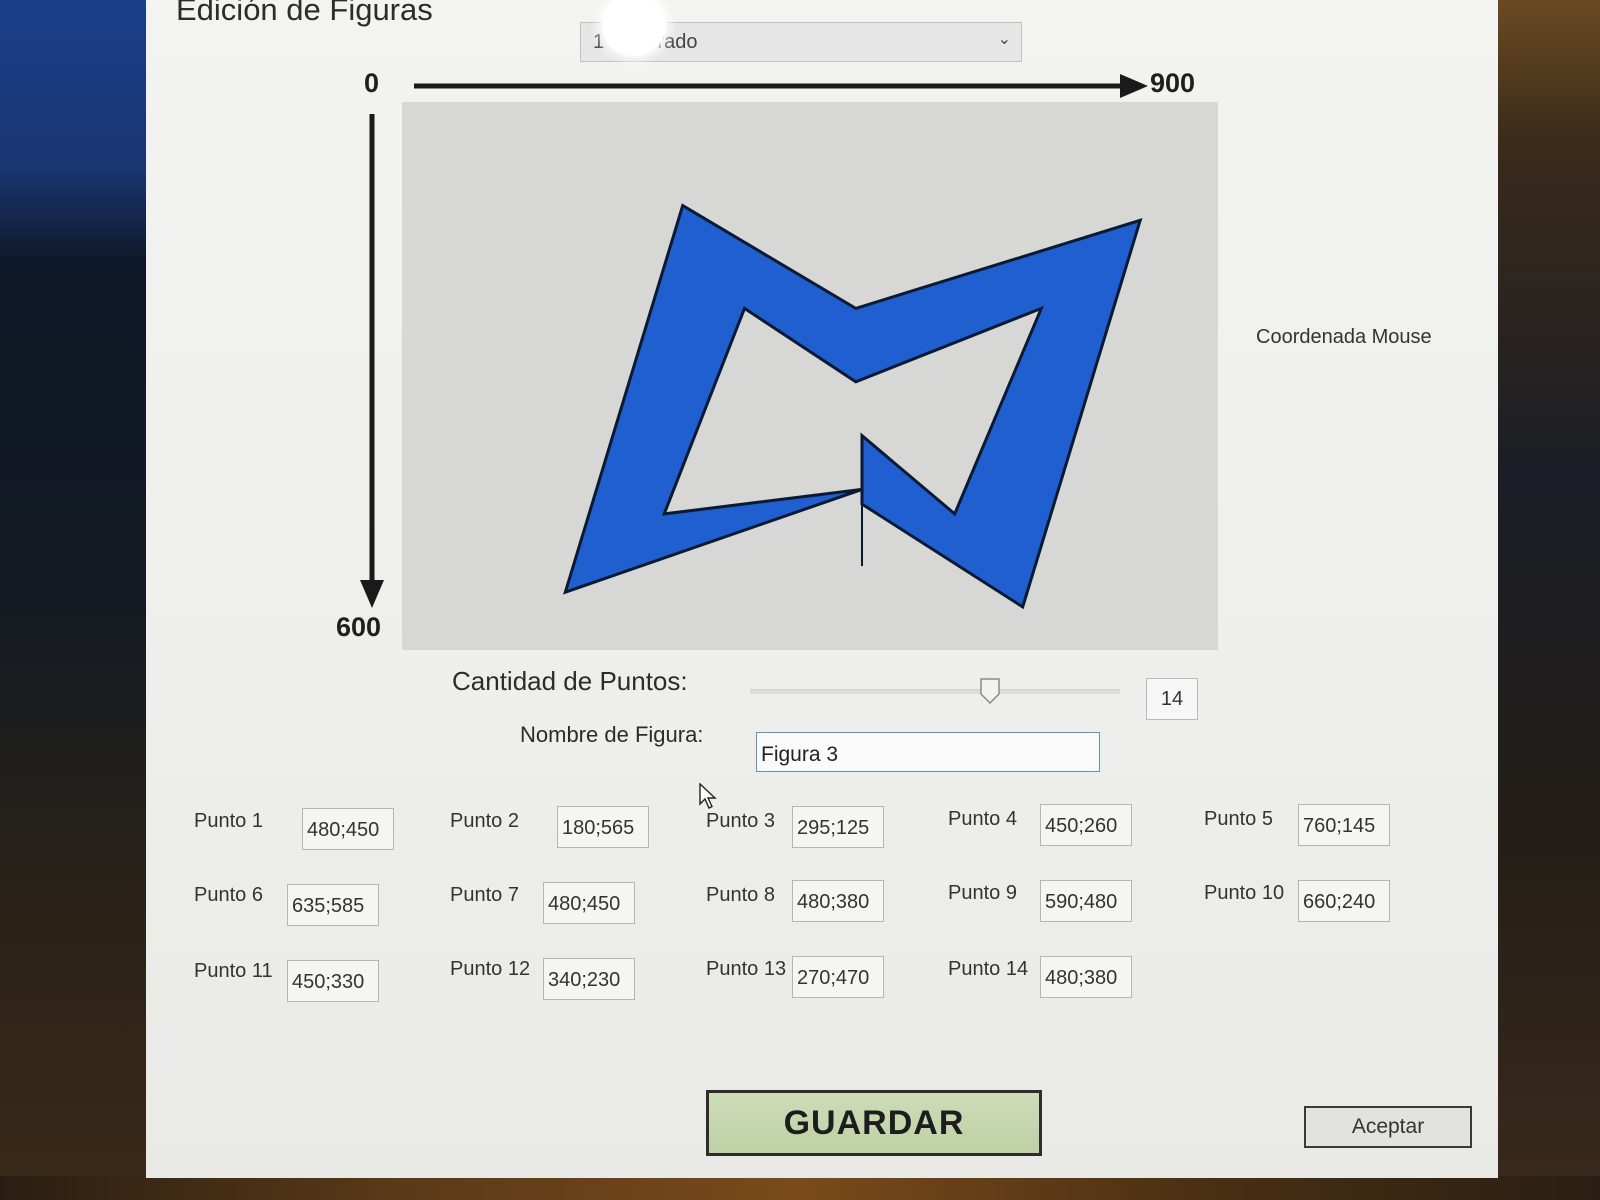 This screenshot has height=1200, width=1600. I want to click on point-14-input: 480;380, so click(1086, 977).